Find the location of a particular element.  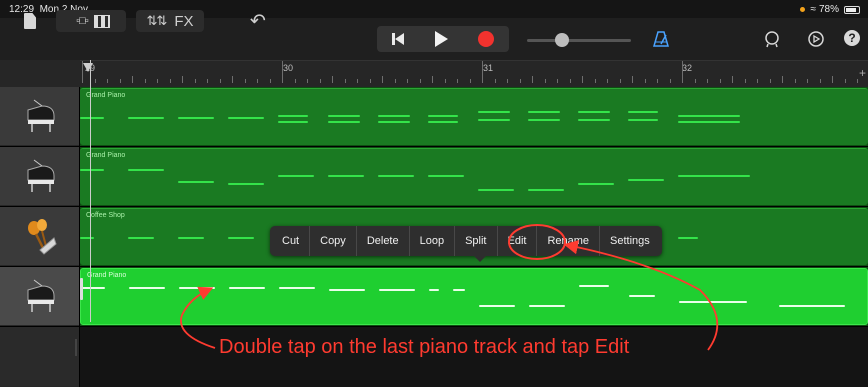

menu-item-edit: Edit is located at coordinates (518, 241).